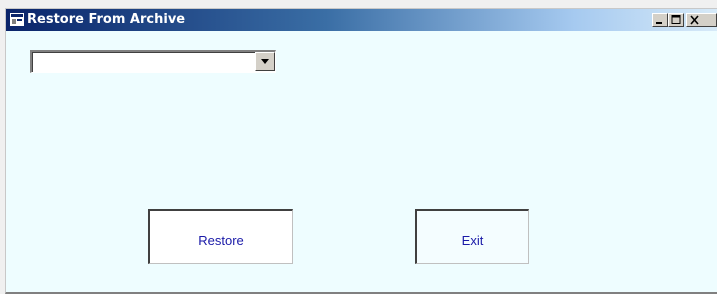  What do you see at coordinates (659, 23) in the screenshot?
I see `minimize-icon` at bounding box center [659, 23].